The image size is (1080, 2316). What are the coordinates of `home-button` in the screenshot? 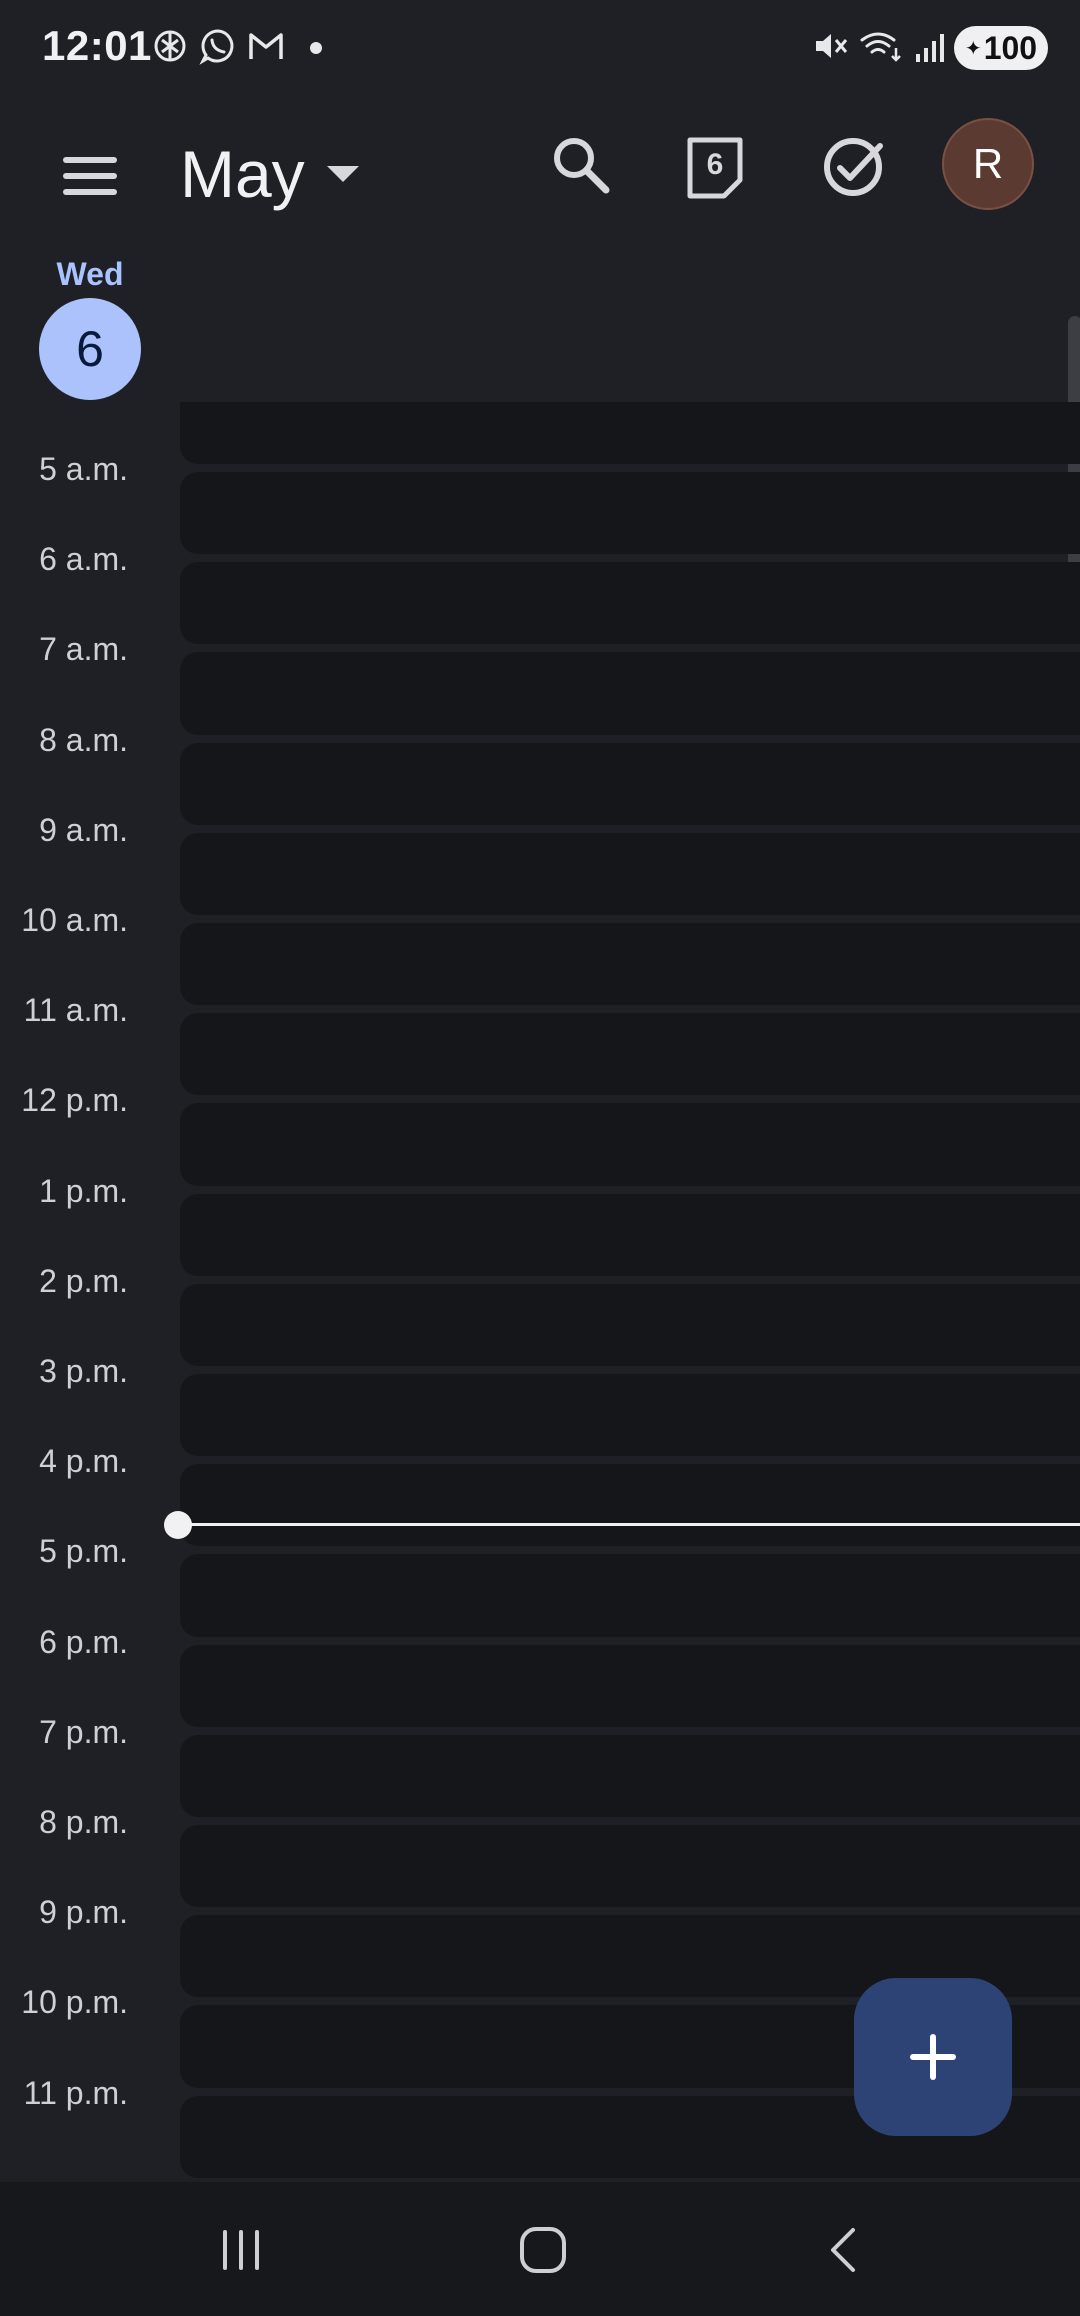 It's located at (543, 2250).